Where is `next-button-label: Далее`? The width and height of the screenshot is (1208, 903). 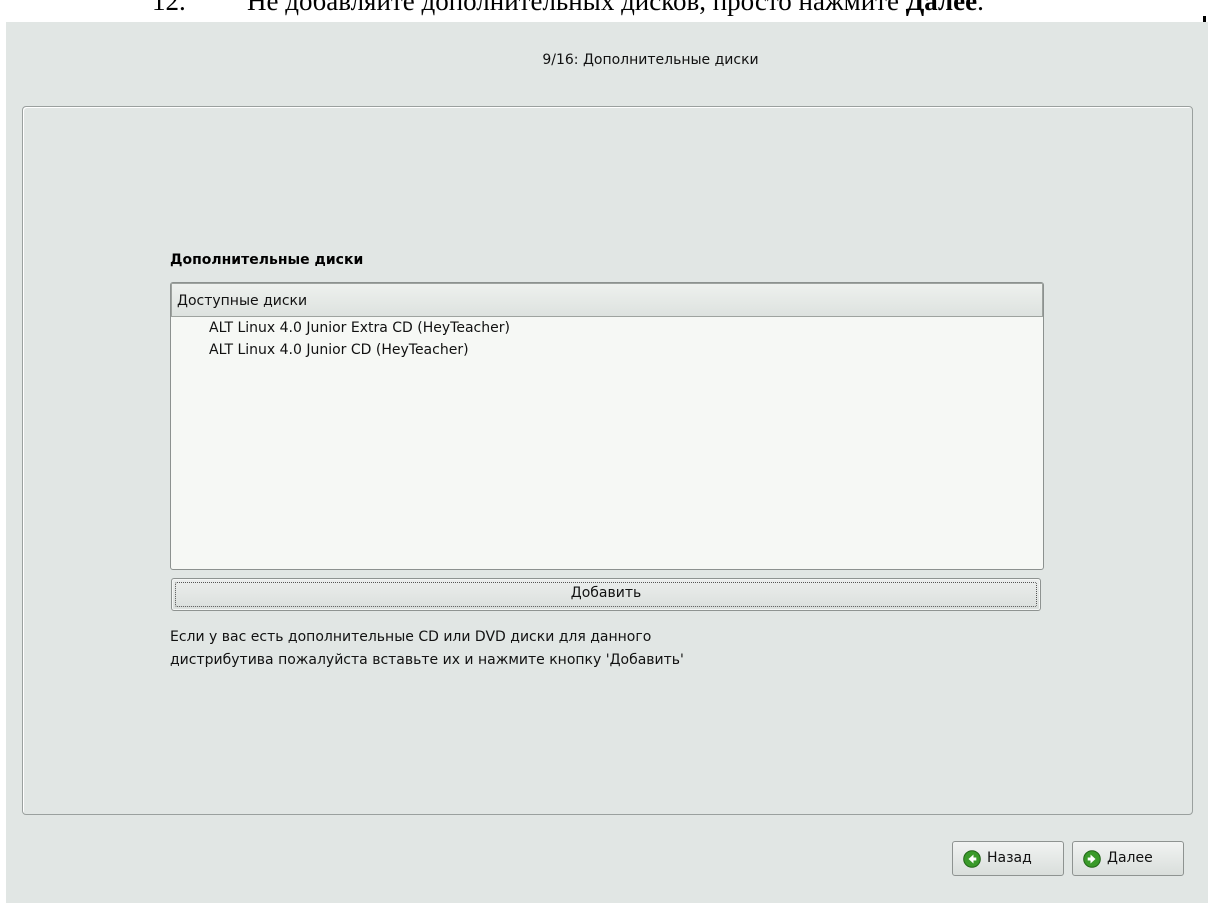 next-button-label: Далее is located at coordinates (1130, 858).